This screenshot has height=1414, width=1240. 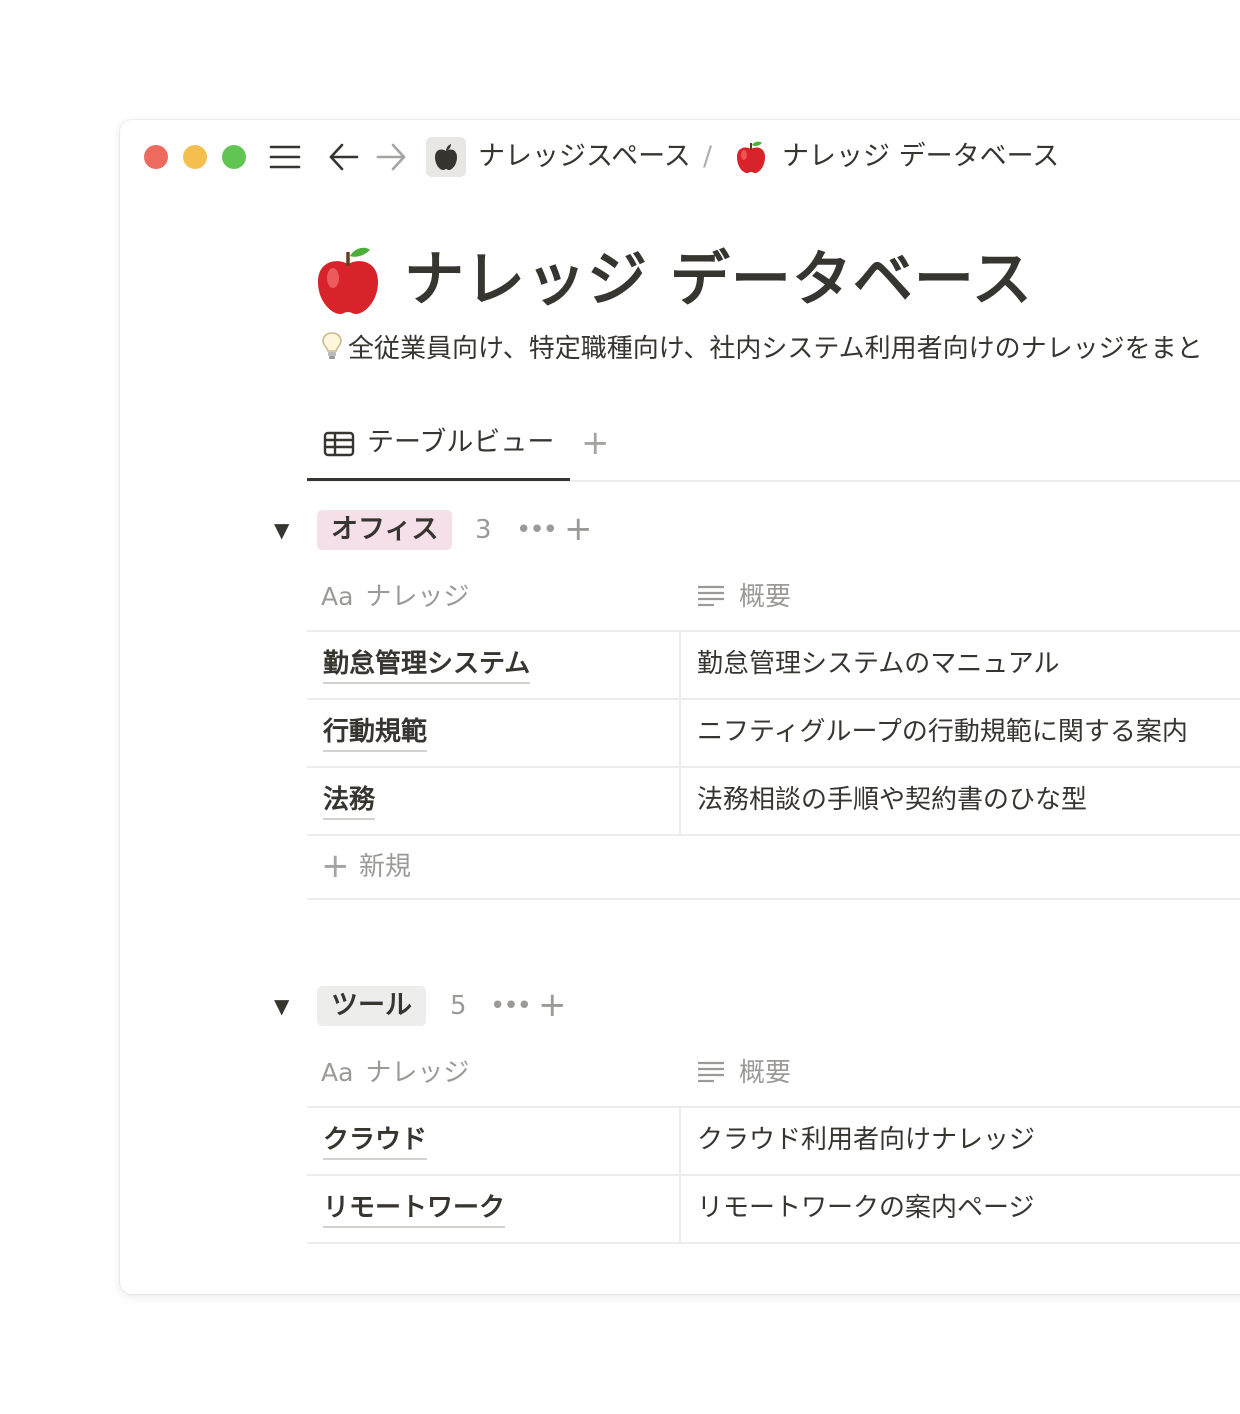 What do you see at coordinates (195, 157) in the screenshot?
I see `minimize-window-button` at bounding box center [195, 157].